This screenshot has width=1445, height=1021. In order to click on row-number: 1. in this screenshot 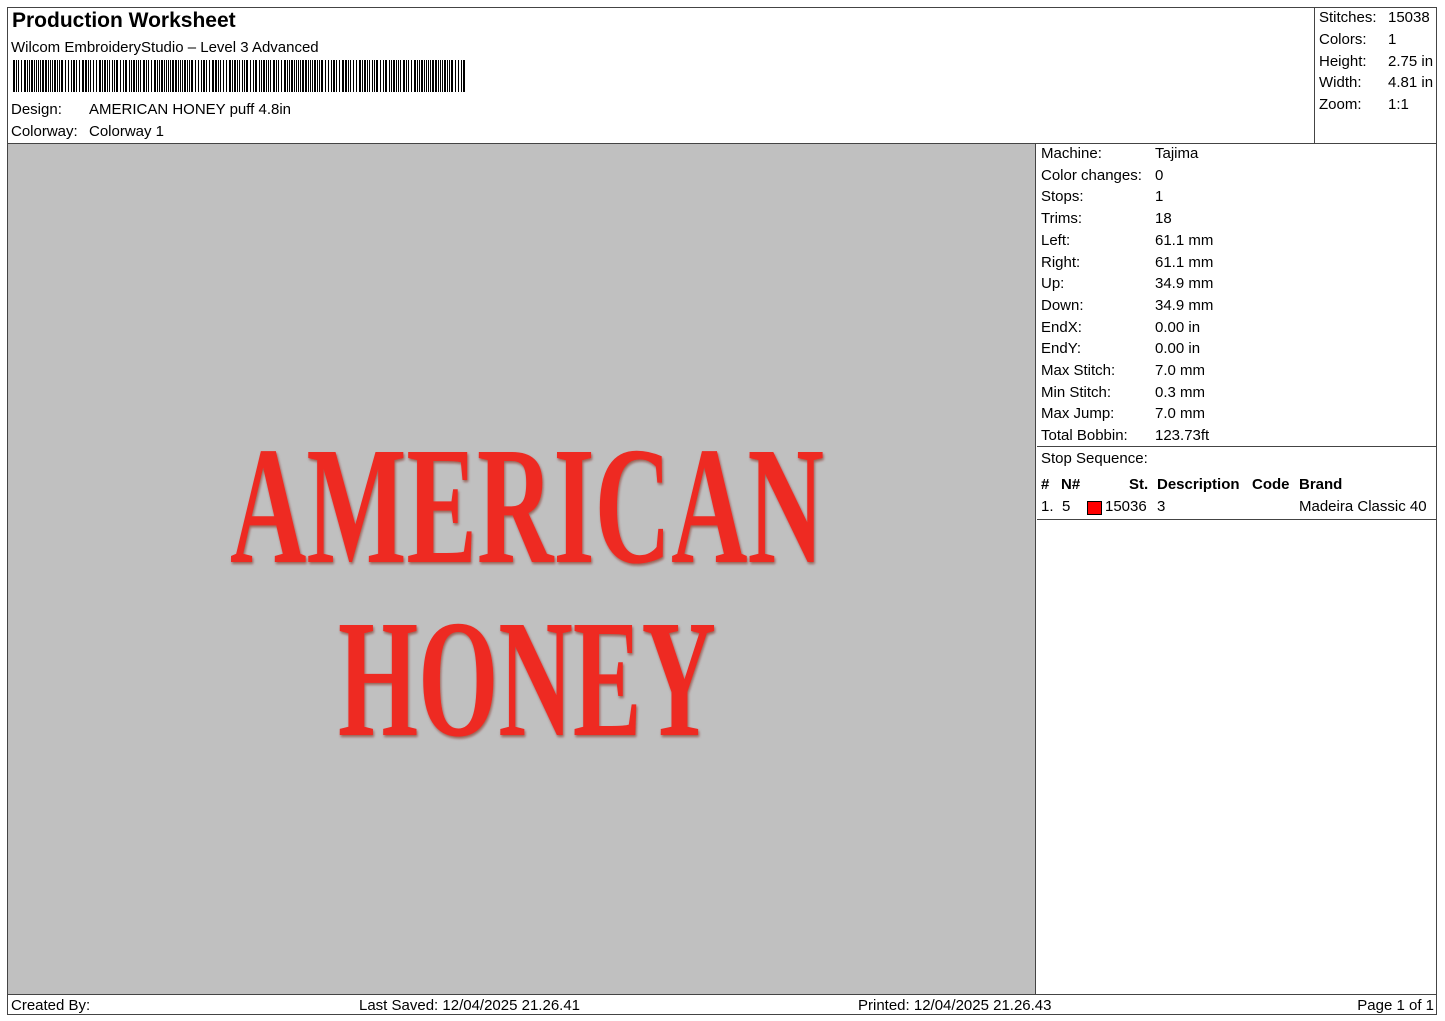, I will do `click(1047, 506)`.